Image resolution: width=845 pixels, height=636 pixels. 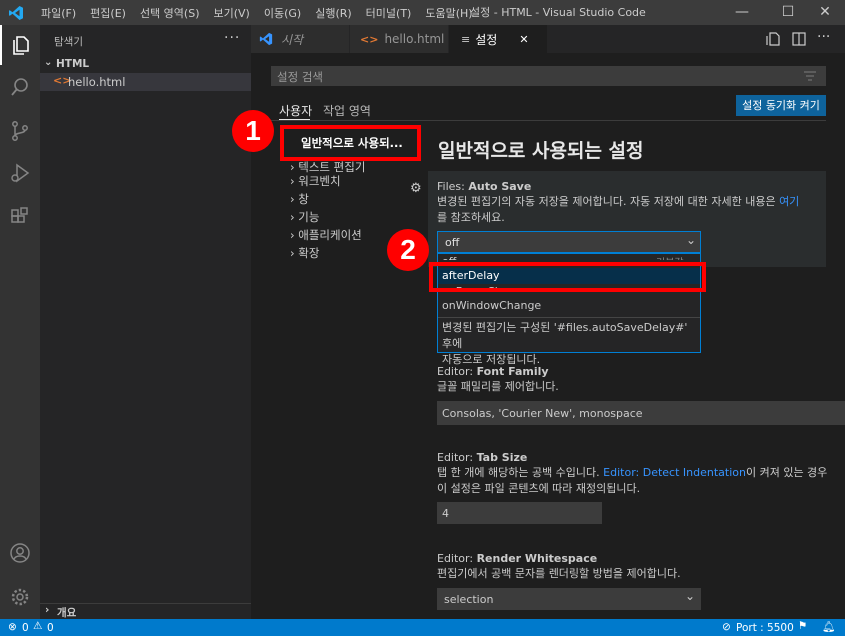 What do you see at coordinates (781, 105) in the screenshot?
I see `settings-sync-button: 설정 동기화 켜기` at bounding box center [781, 105].